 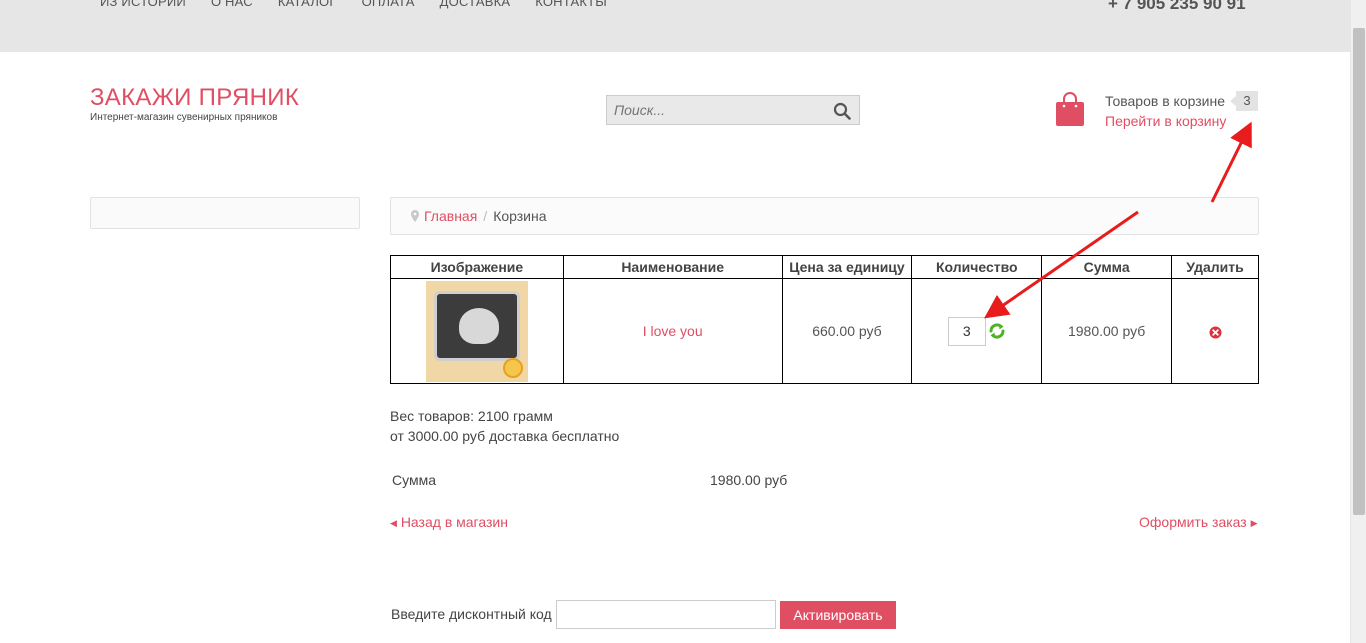 I want to click on shopping-bag-icon, so click(x=1070, y=109).